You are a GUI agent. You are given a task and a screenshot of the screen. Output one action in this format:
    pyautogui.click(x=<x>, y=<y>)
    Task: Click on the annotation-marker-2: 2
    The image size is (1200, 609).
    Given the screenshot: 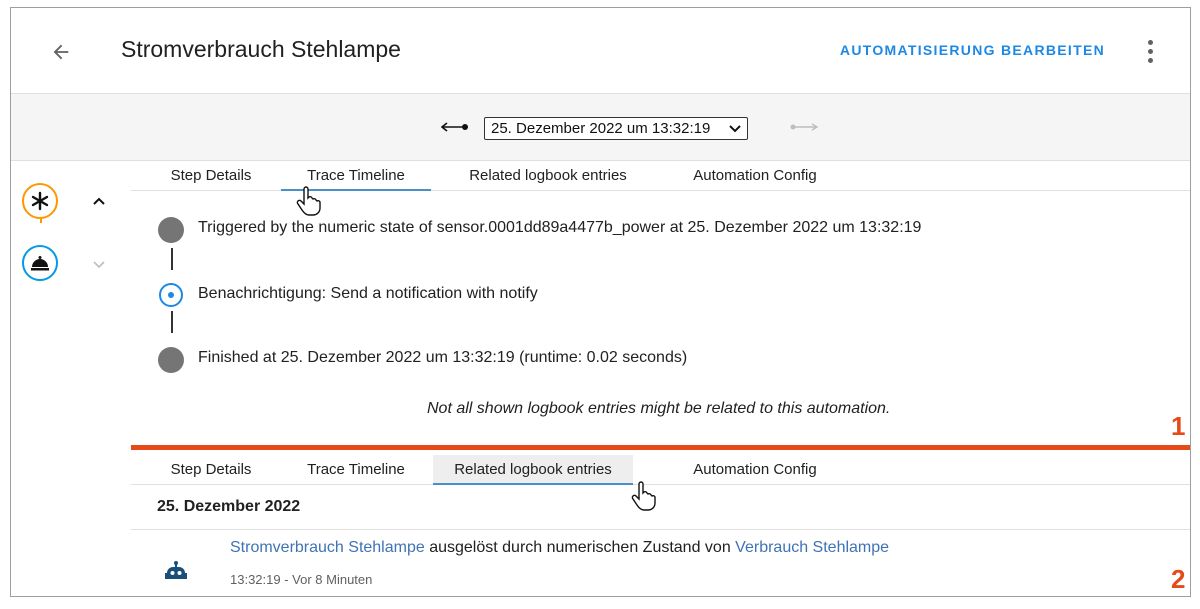 What is the action you would take?
    pyautogui.click(x=1178, y=579)
    